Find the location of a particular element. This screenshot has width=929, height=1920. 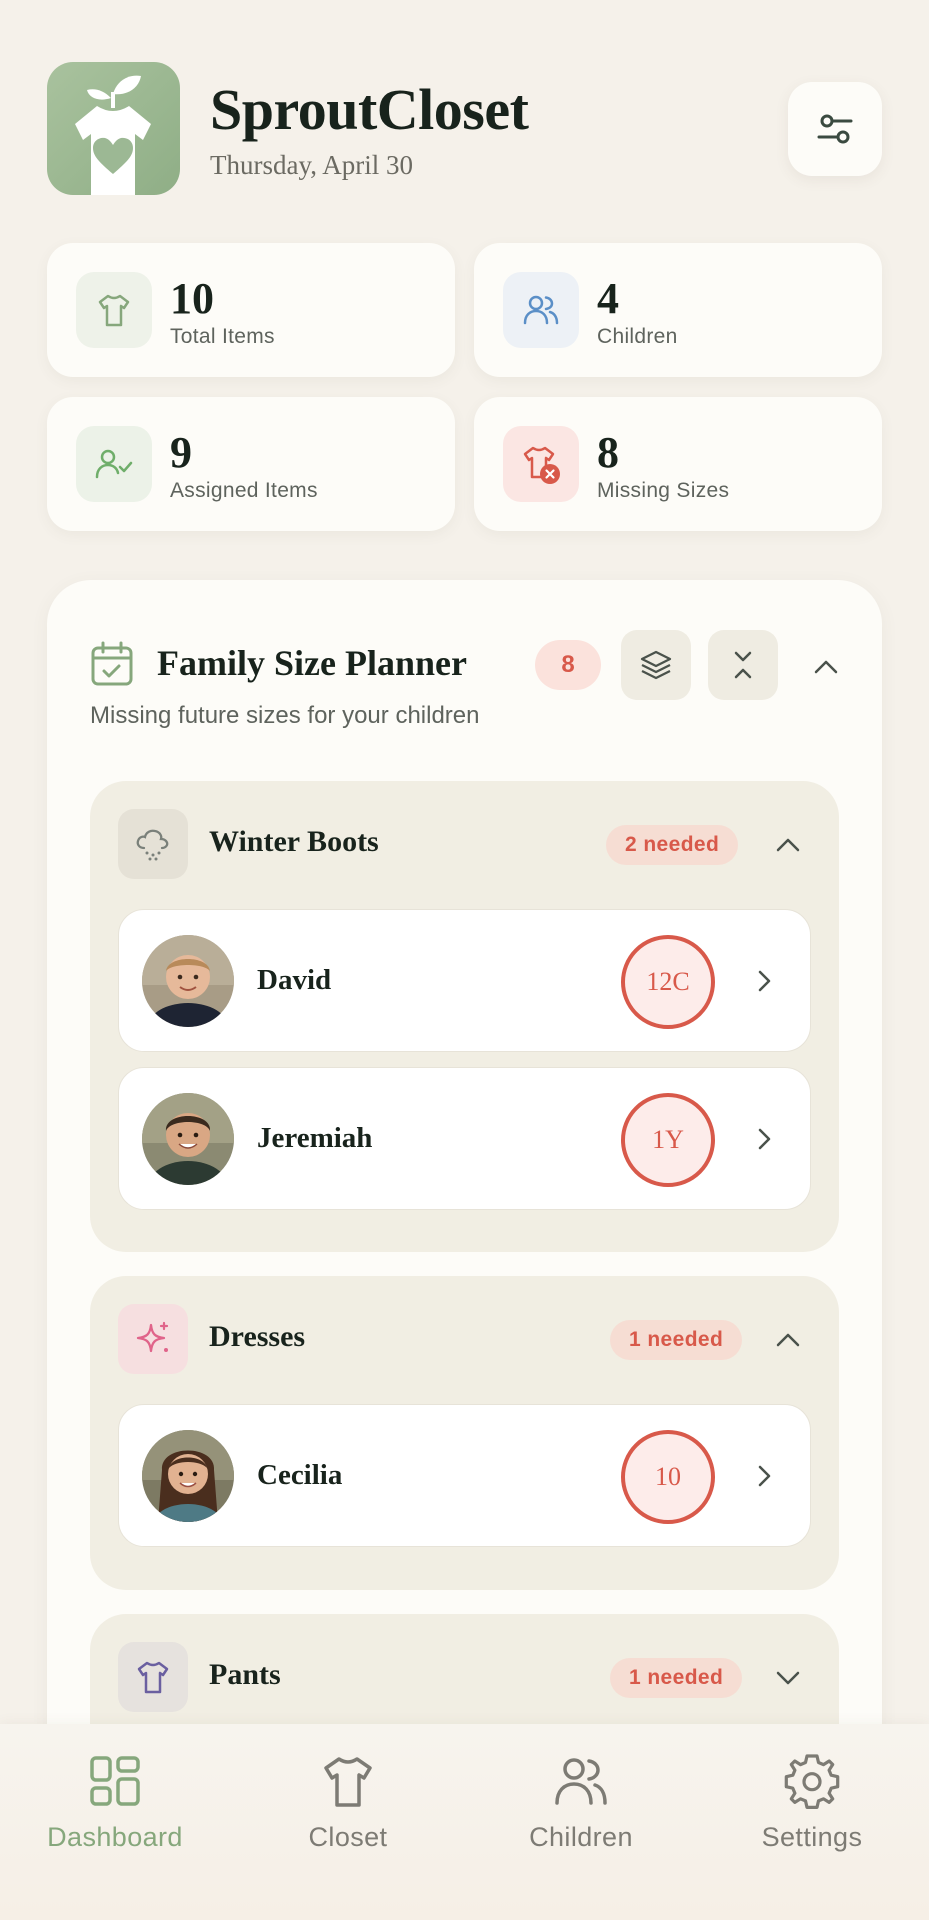

nav-closet: Closet is located at coordinates (348, 1800).